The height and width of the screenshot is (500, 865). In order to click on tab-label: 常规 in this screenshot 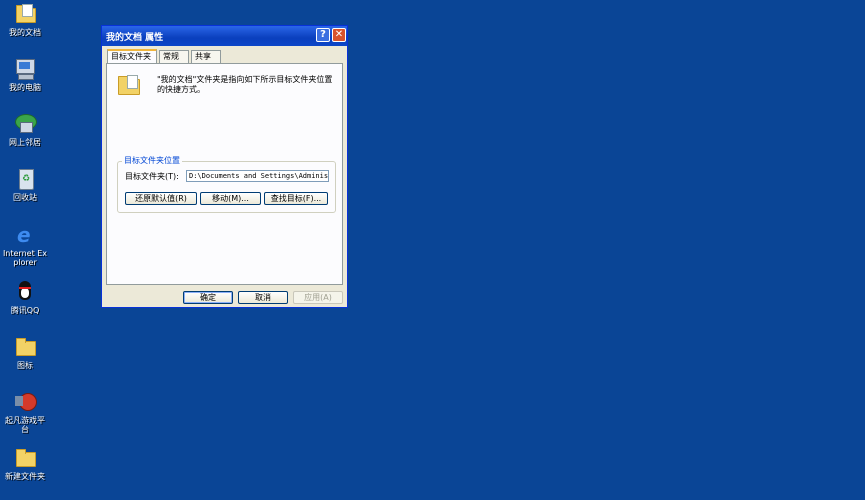, I will do `click(171, 56)`.